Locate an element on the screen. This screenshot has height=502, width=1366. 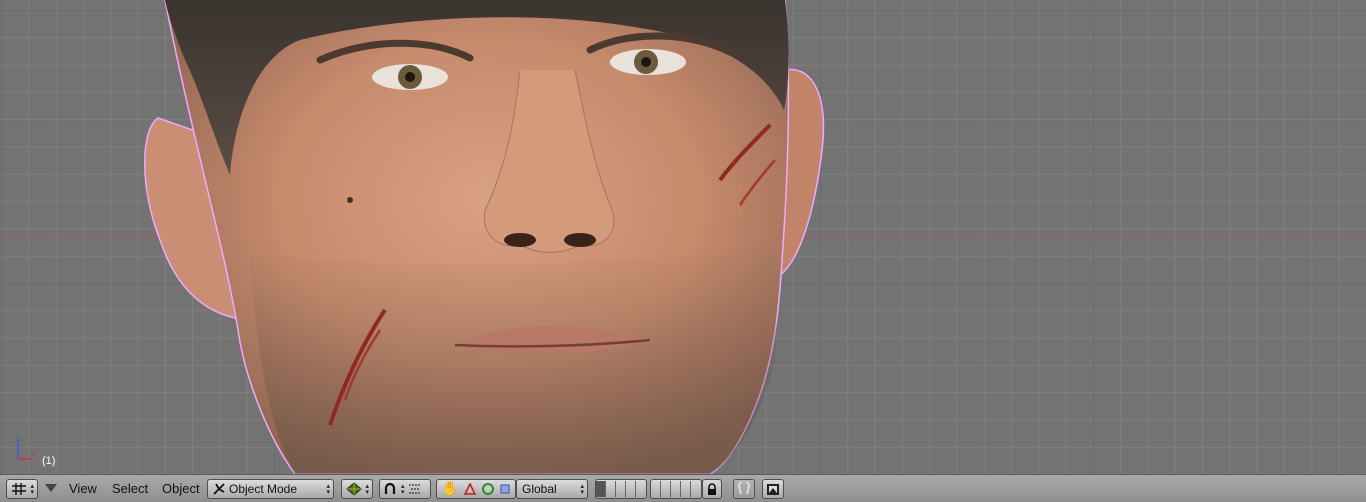
render-icon is located at coordinates (773, 489).